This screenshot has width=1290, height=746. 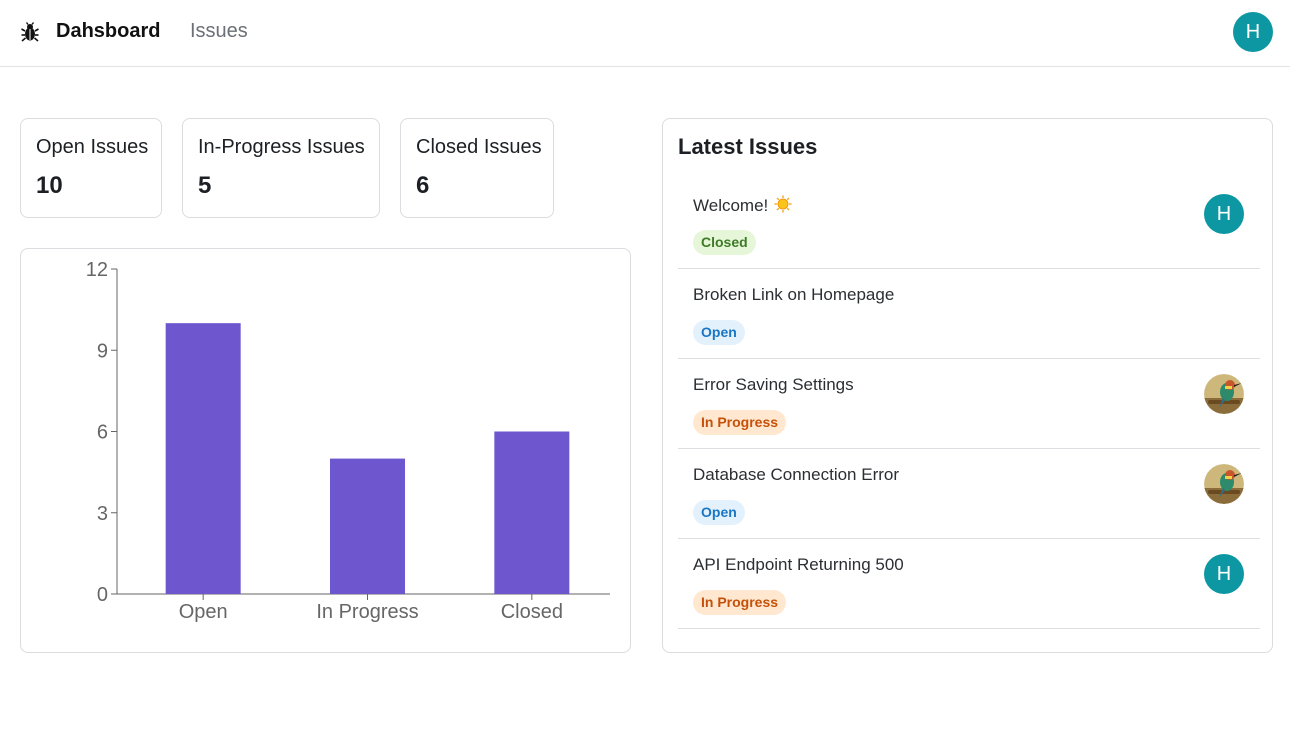 What do you see at coordinates (91, 168) in the screenshot?
I see `open-issues-card: Open Issues 10` at bounding box center [91, 168].